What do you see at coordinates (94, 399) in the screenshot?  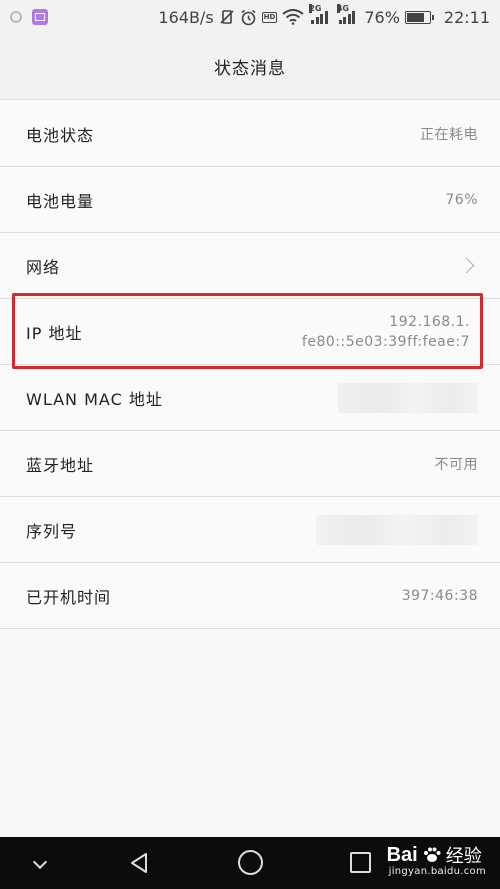 I see `list-item-label: WLAN MAC 地址` at bounding box center [94, 399].